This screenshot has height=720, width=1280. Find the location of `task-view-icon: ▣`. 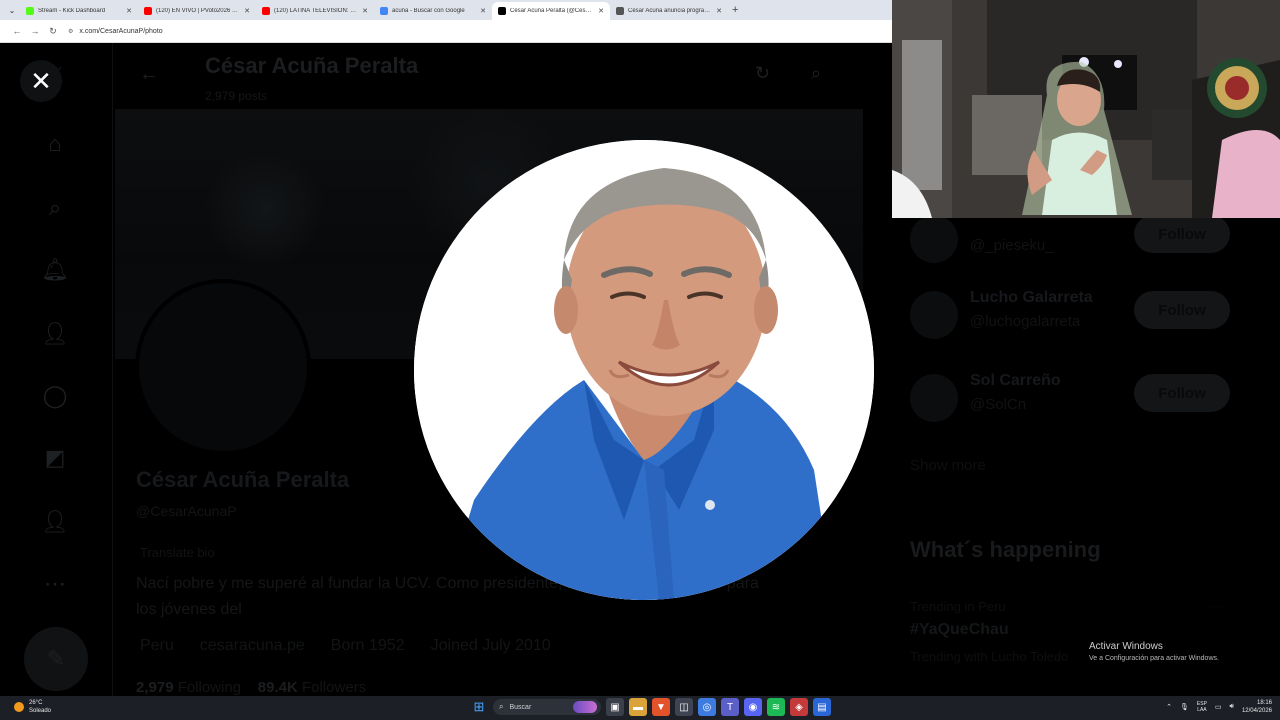

task-view-icon: ▣ is located at coordinates (615, 707).